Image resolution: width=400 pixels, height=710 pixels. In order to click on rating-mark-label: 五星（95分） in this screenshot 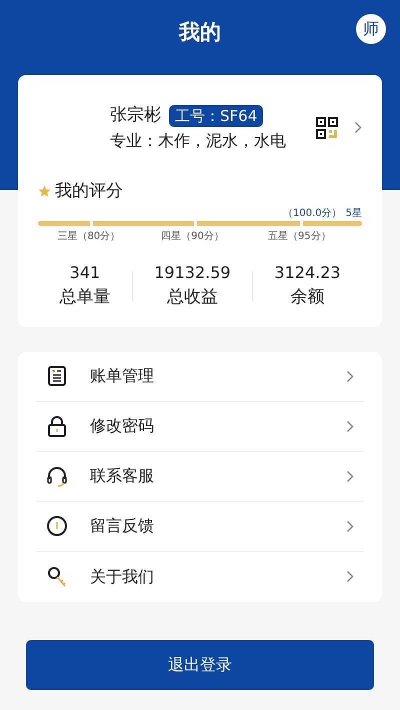, I will do `click(299, 237)`.